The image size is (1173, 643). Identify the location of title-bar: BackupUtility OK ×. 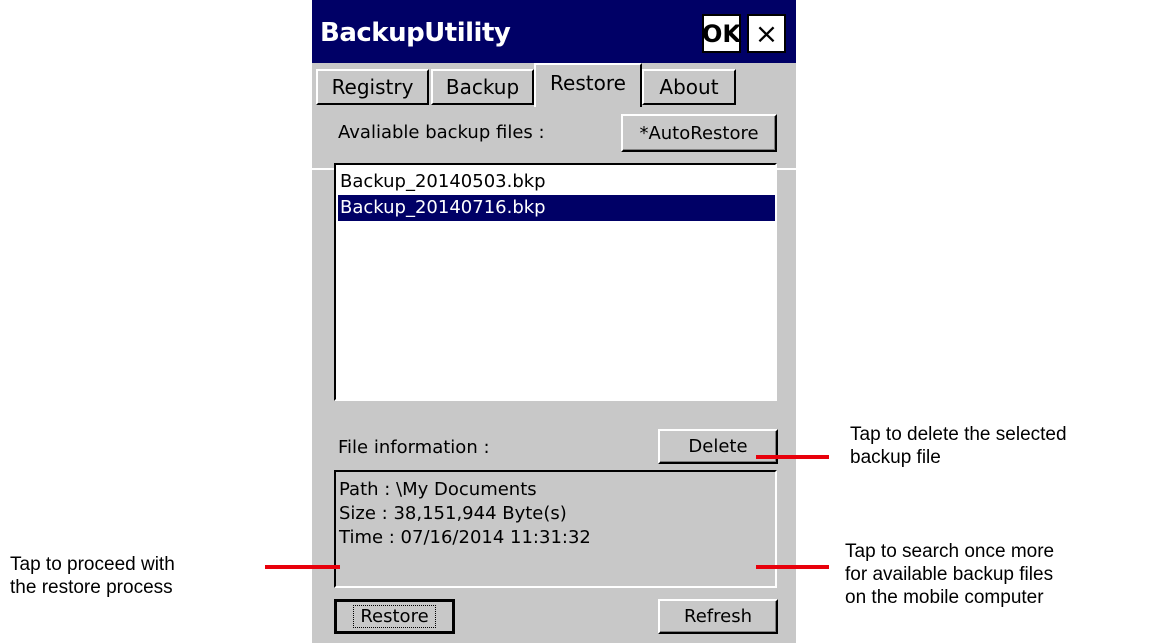
(554, 31).